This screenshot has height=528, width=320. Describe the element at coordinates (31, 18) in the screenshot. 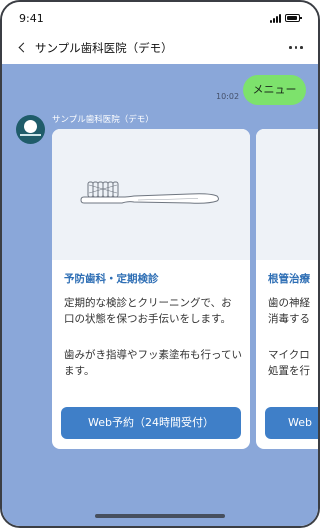

I see `status-time: 9:41` at that location.